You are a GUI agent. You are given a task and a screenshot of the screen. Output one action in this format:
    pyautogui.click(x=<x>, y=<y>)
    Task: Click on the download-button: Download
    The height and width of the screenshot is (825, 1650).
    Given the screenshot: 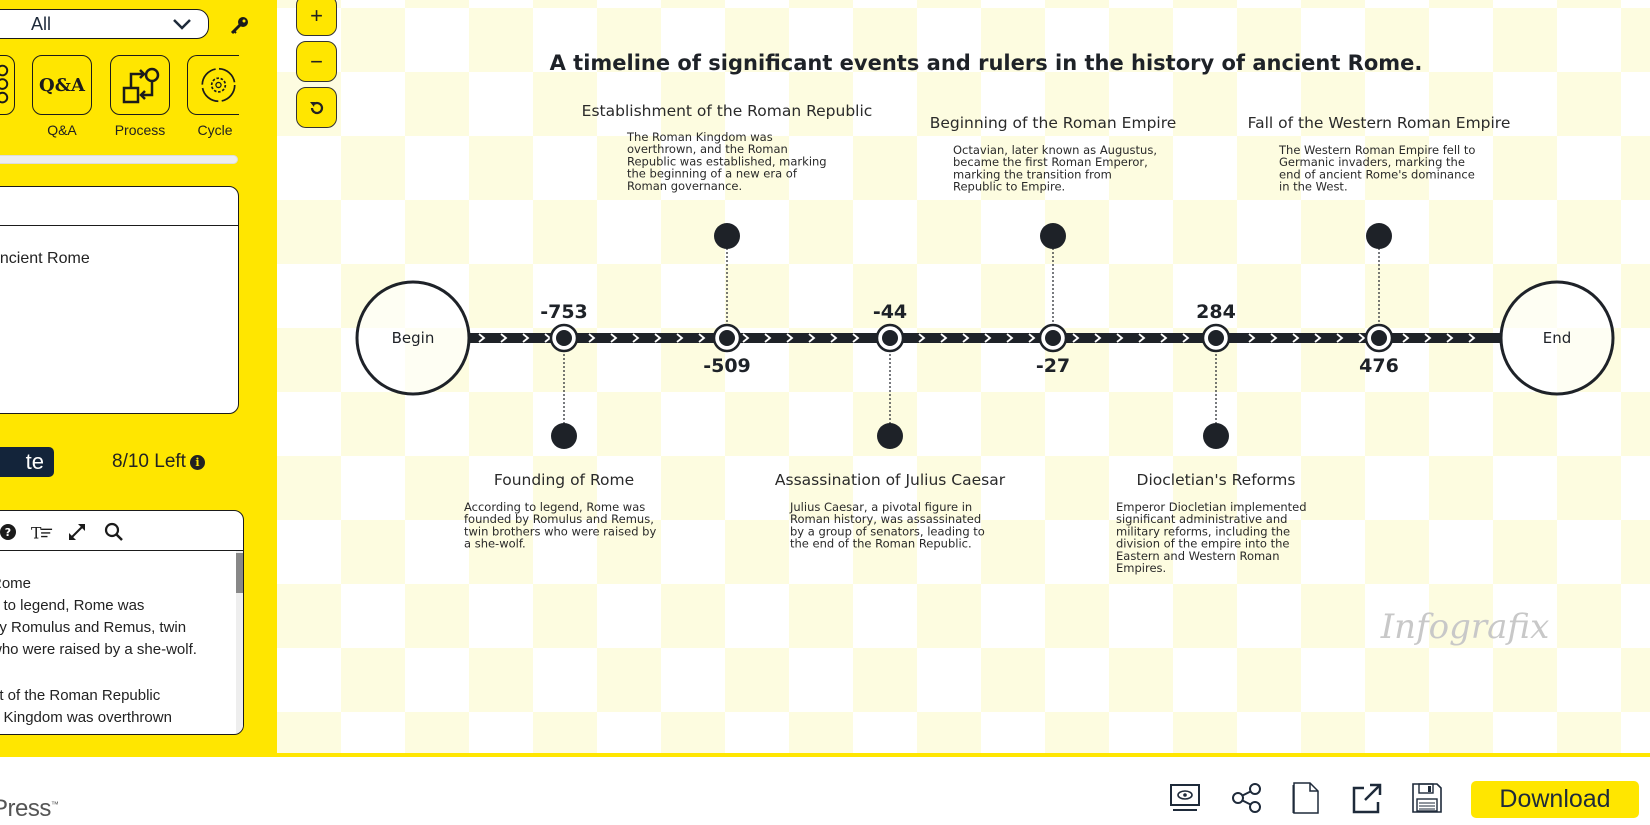 What is the action you would take?
    pyautogui.click(x=1555, y=799)
    